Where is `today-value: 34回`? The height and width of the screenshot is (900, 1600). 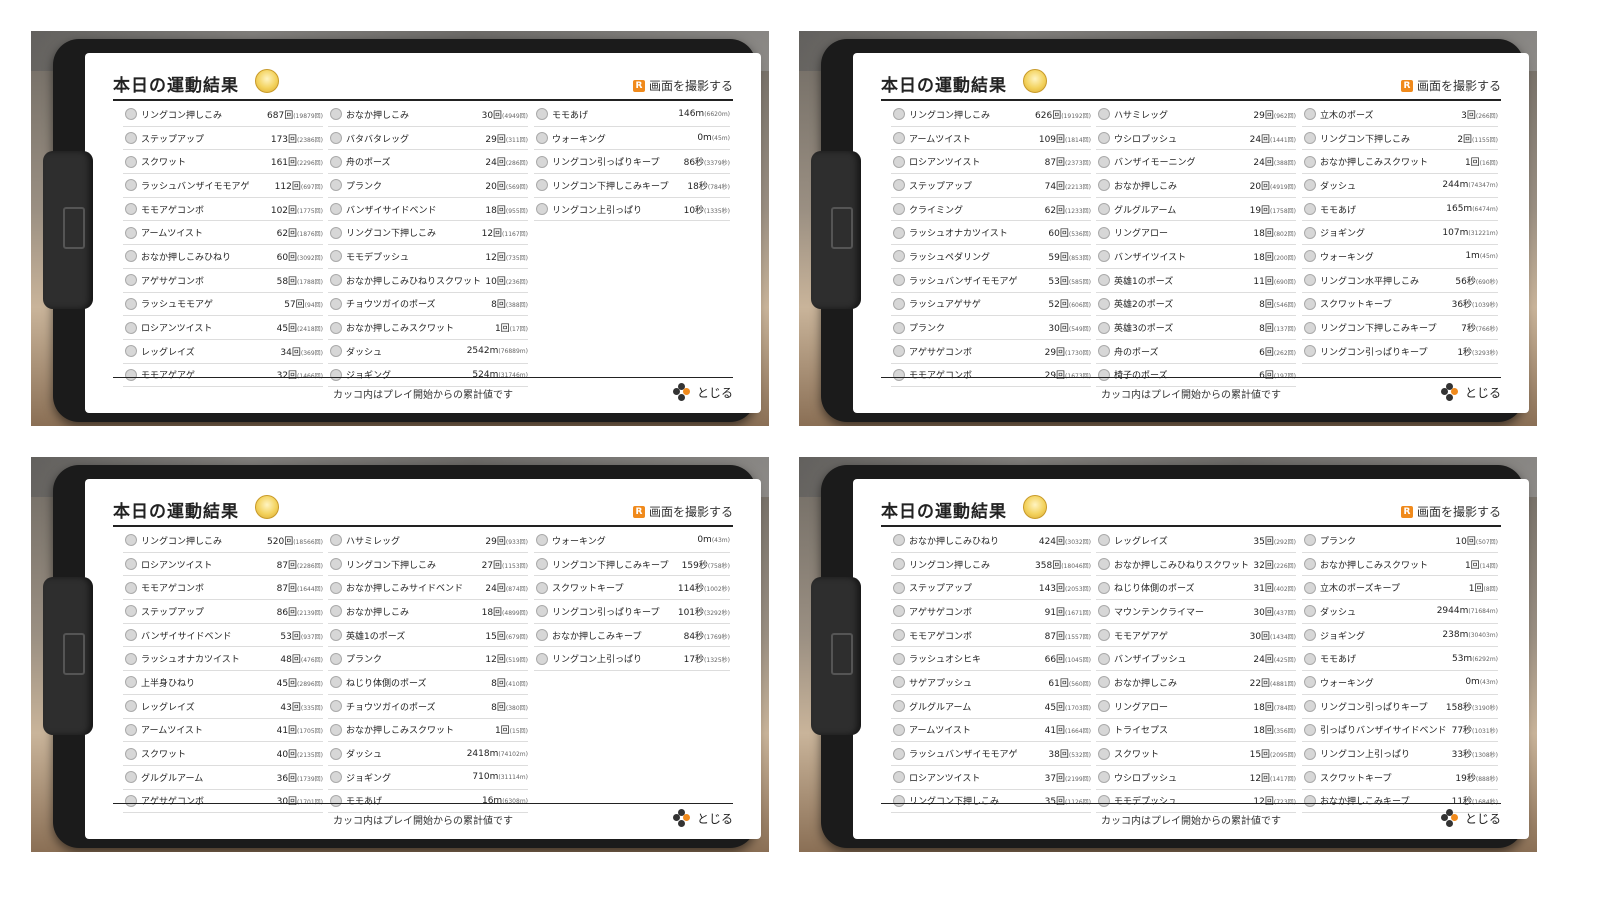 today-value: 34回 is located at coordinates (290, 352).